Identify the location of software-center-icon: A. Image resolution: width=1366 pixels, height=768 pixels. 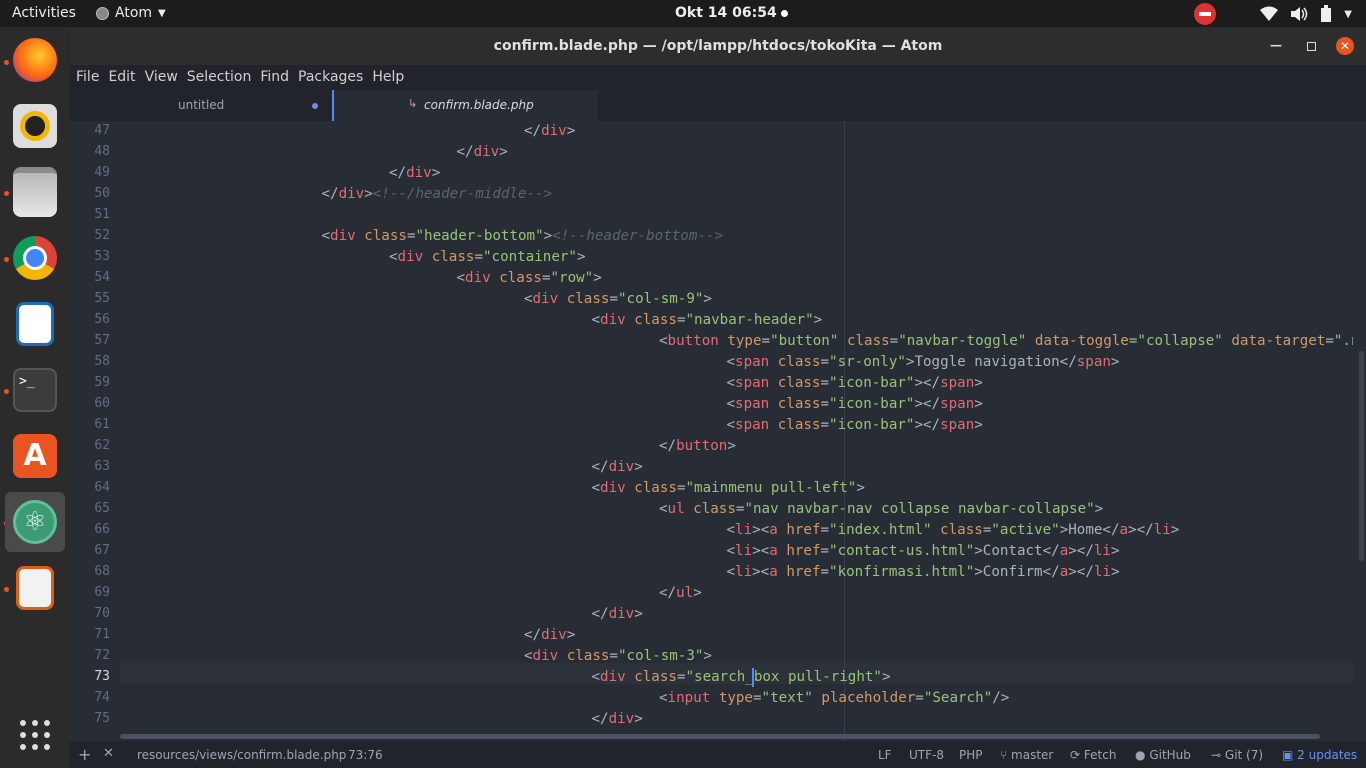
(35, 456).